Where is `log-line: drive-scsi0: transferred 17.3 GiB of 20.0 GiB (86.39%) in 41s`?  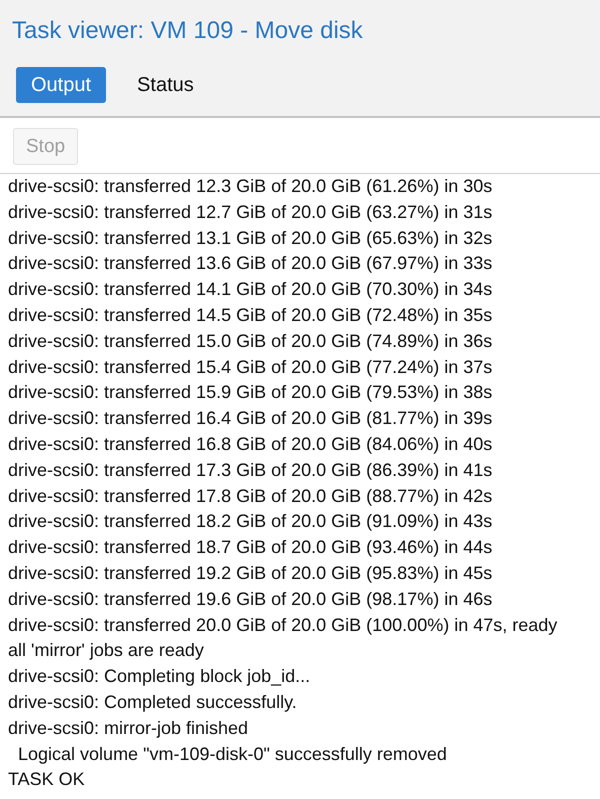 log-line: drive-scsi0: transferred 17.3 GiB of 20.0 GiB (86.39%) in 41s is located at coordinates (251, 470).